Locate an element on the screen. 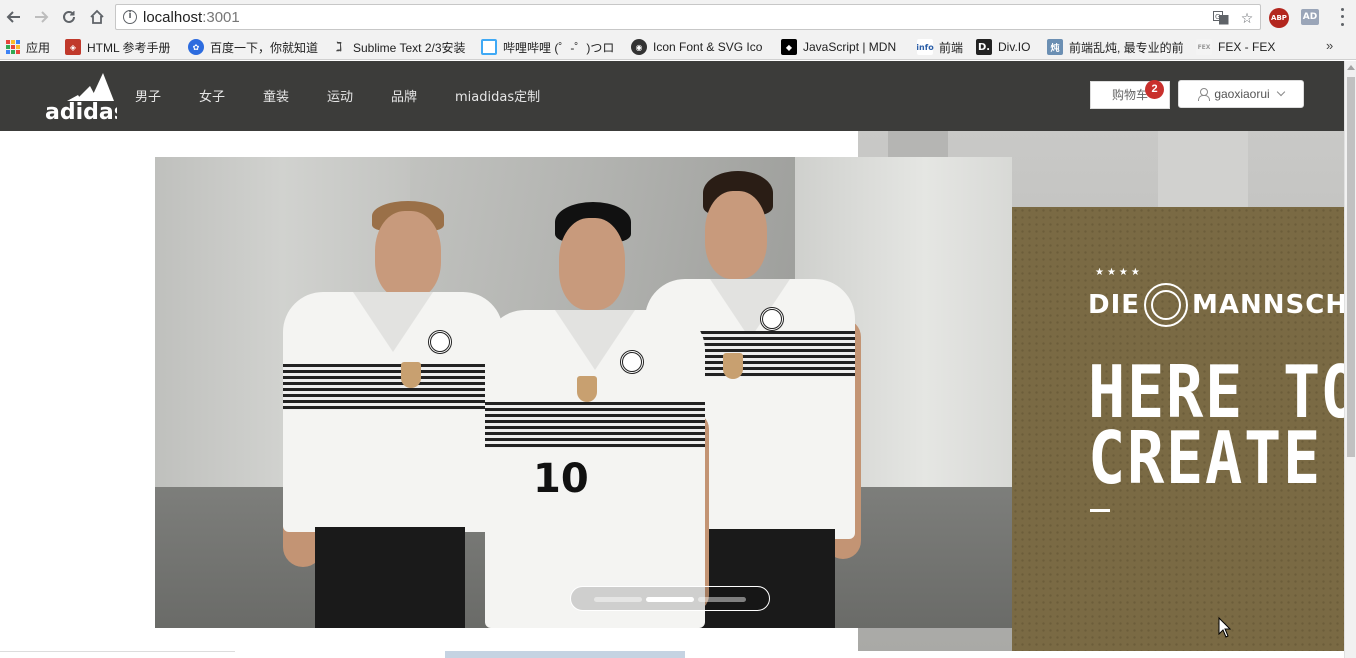  scroll-up-icon is located at coordinates (1351, 67).